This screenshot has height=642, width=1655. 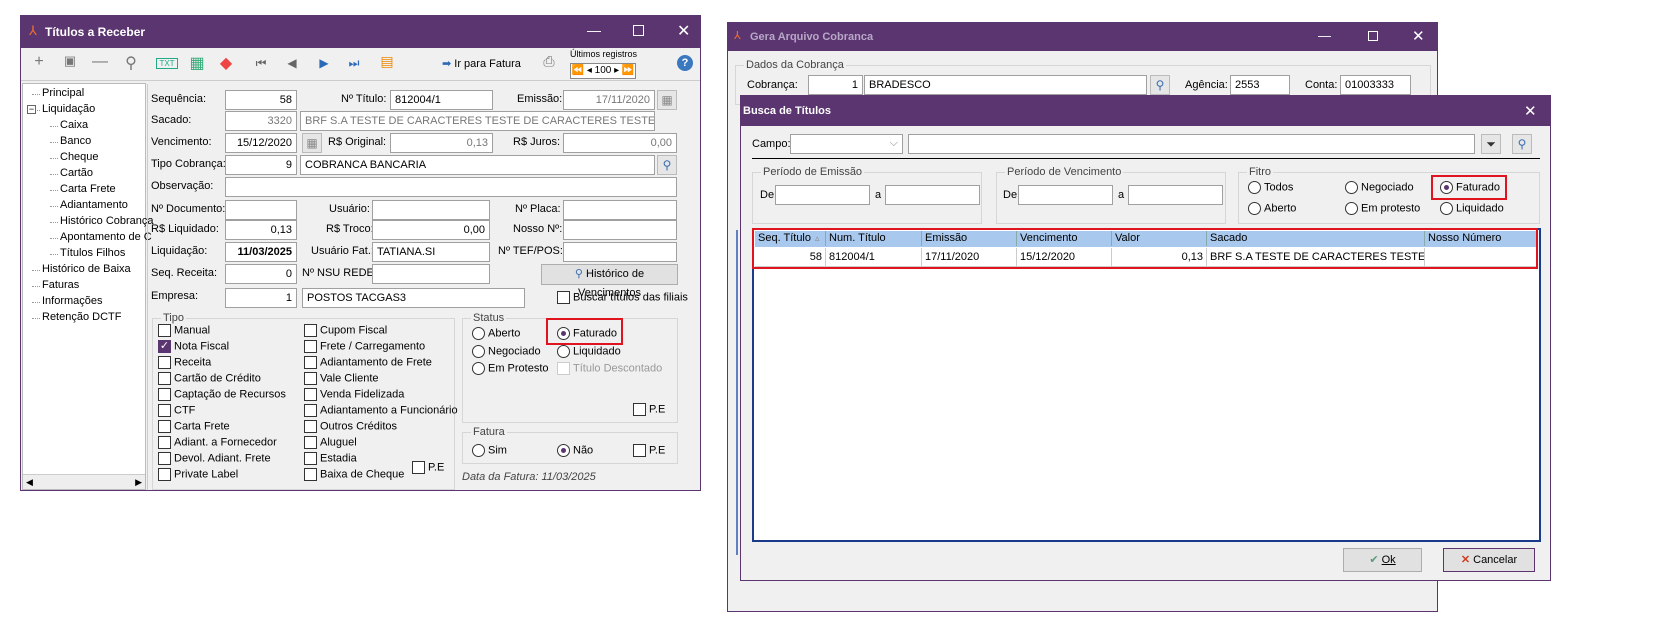 What do you see at coordinates (368, 363) in the screenshot?
I see `tipo-checkbox: Adiantamento de Frete` at bounding box center [368, 363].